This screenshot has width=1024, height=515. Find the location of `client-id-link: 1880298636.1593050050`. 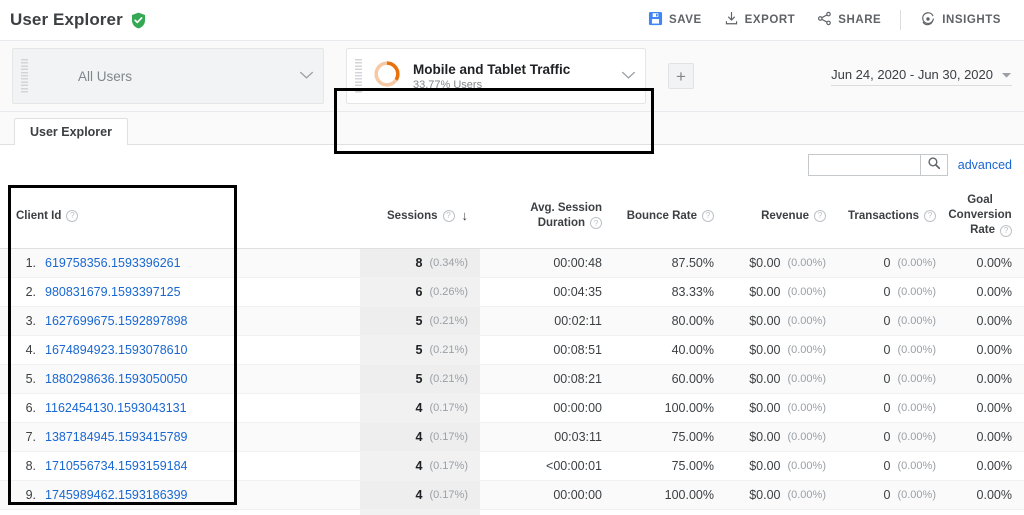

client-id-link: 1880298636.1593050050 is located at coordinates (116, 379).